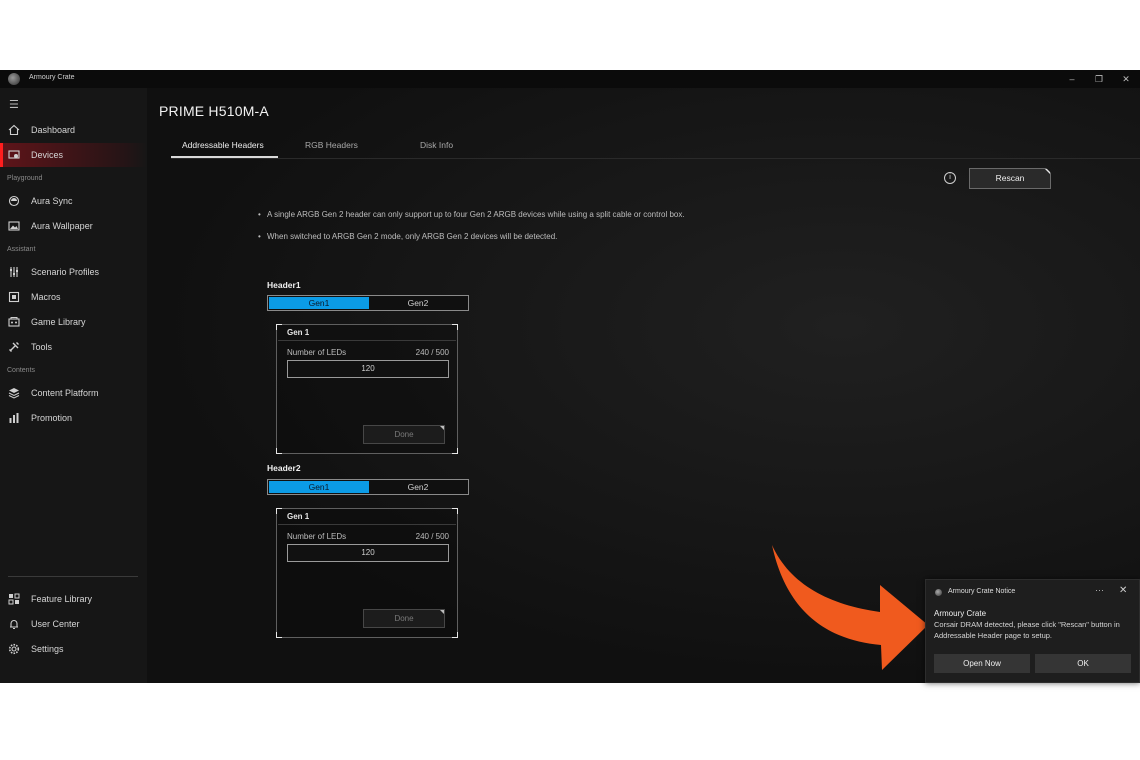  What do you see at coordinates (14, 130) in the screenshot?
I see `home-icon` at bounding box center [14, 130].